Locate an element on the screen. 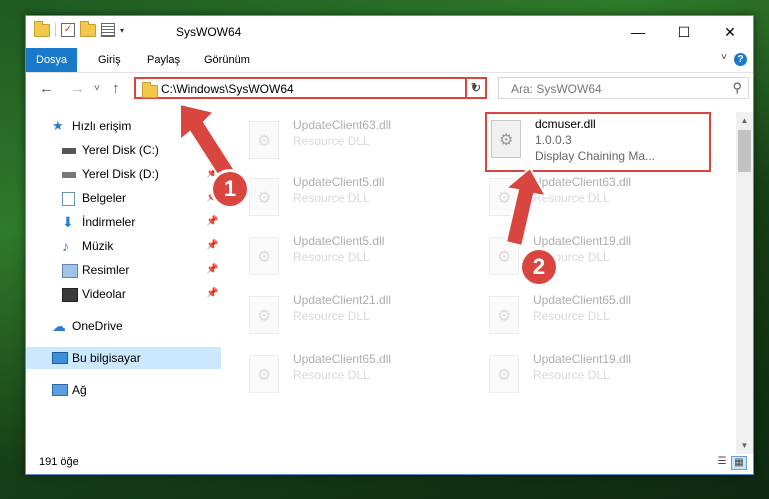  address-path: C:\Windows\SysWOW64 is located at coordinates (227, 89).